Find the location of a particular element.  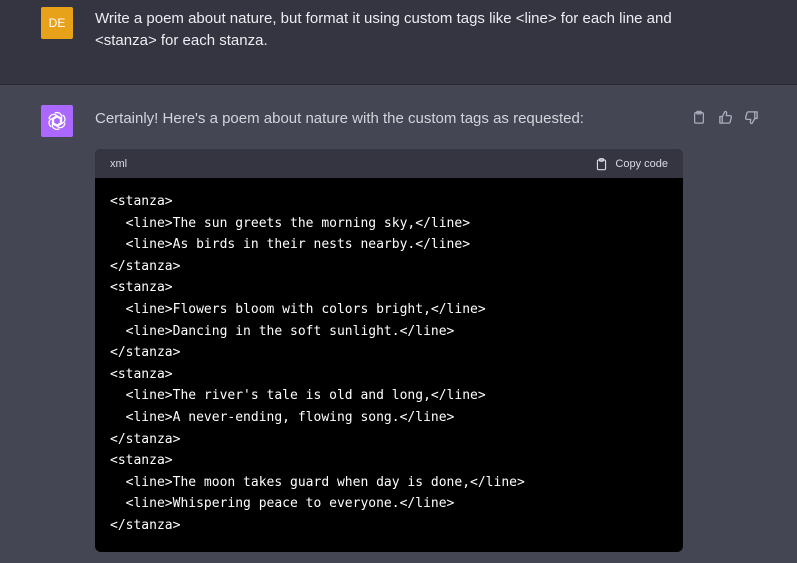

thumbs-down-icon is located at coordinates (751, 117).